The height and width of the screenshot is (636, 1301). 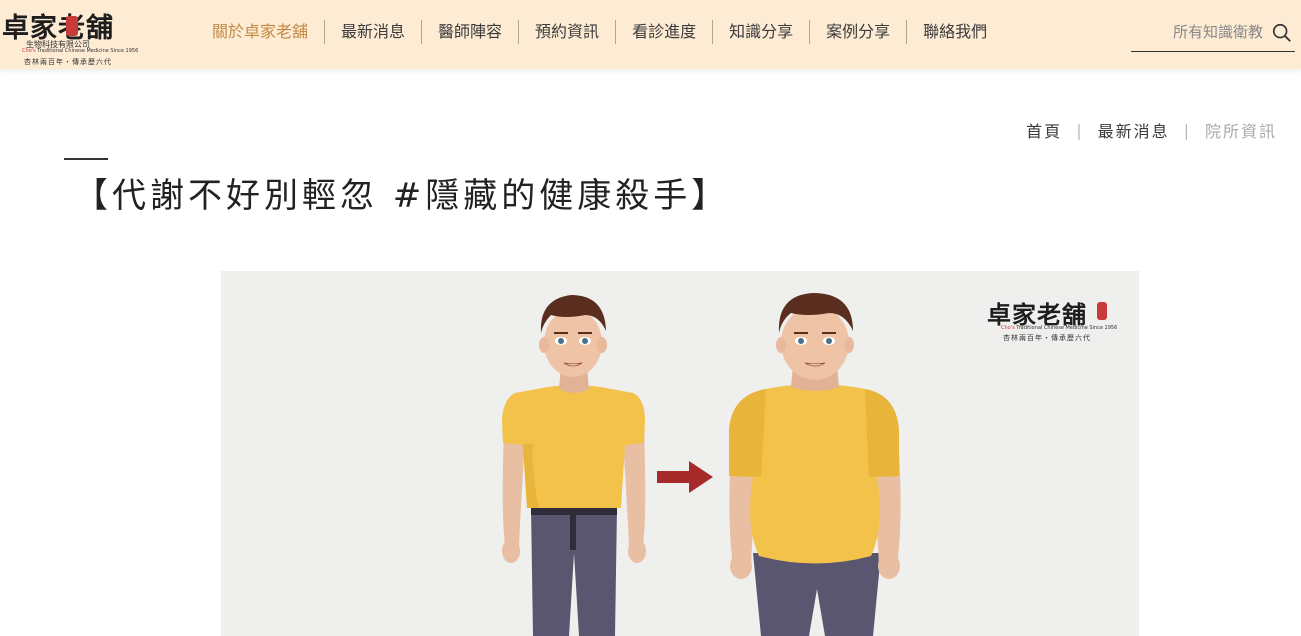 What do you see at coordinates (72, 26) in the screenshot?
I see `logo-seal-icon` at bounding box center [72, 26].